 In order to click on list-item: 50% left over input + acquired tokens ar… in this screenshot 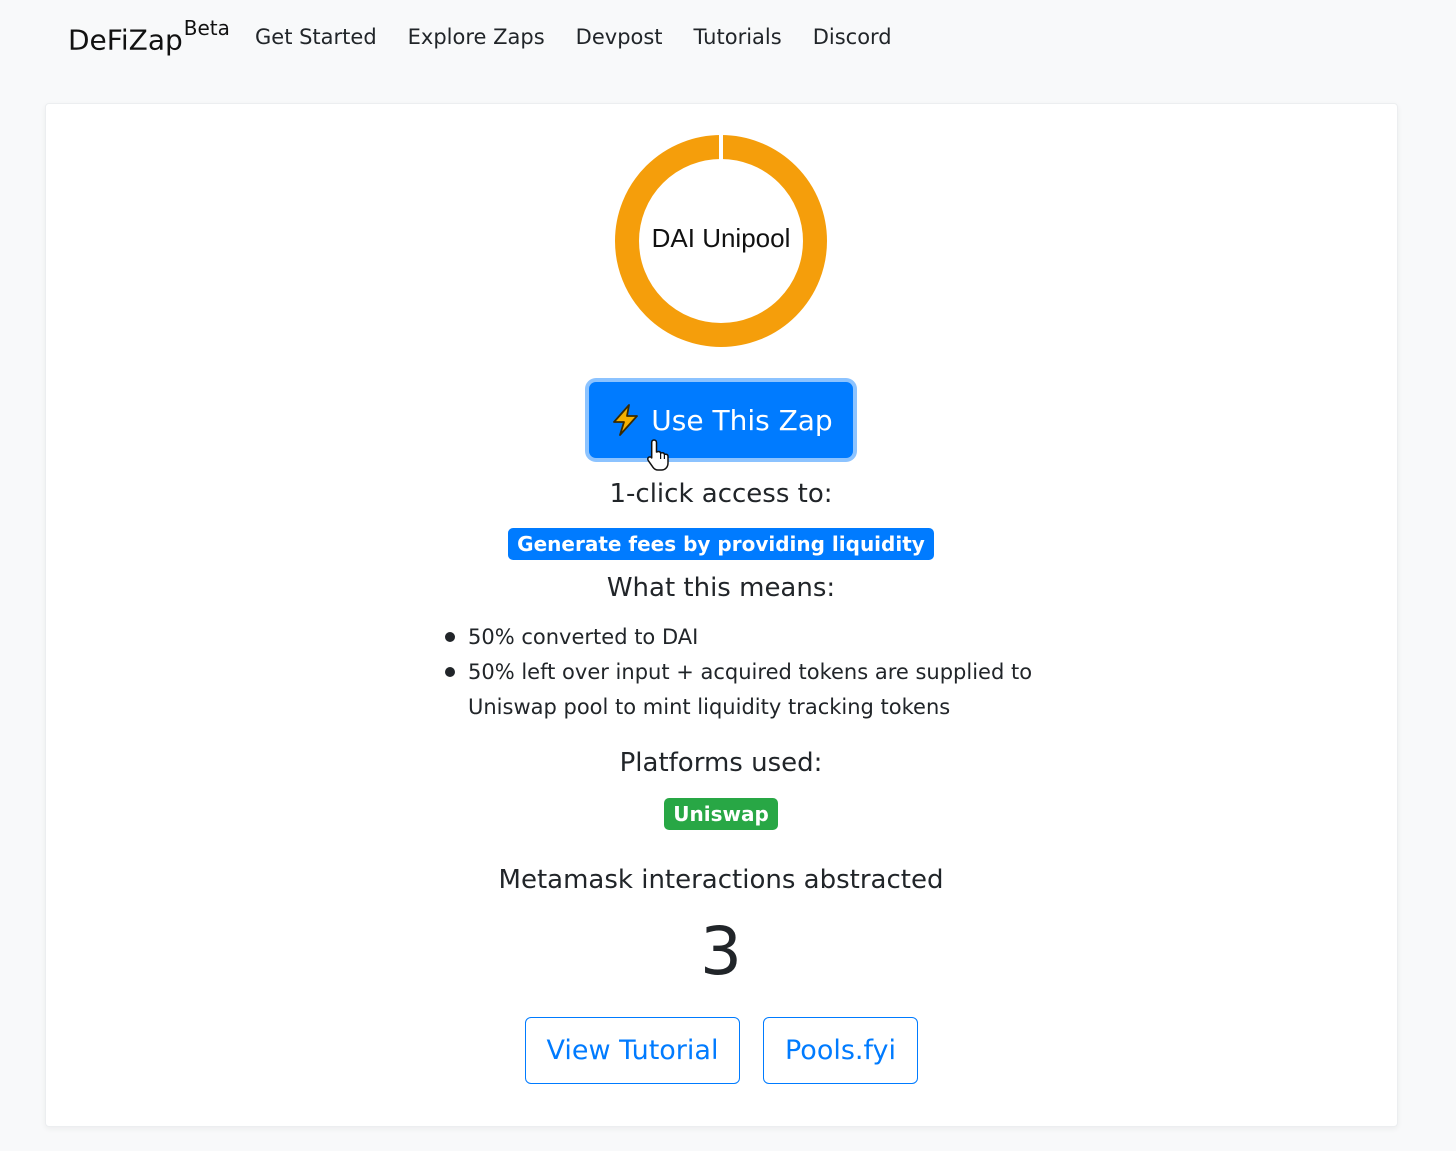, I will do `click(738, 690)`.